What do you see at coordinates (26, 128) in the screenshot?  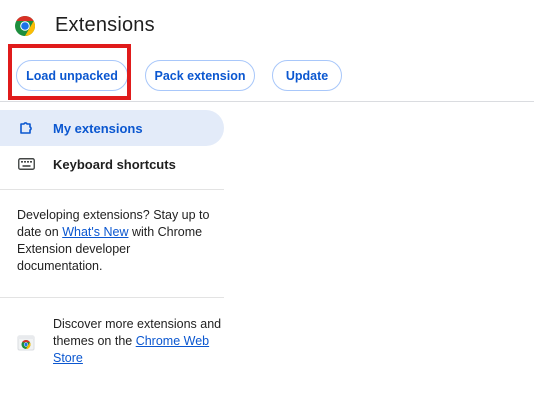 I see `extension-puzzle-icon` at bounding box center [26, 128].